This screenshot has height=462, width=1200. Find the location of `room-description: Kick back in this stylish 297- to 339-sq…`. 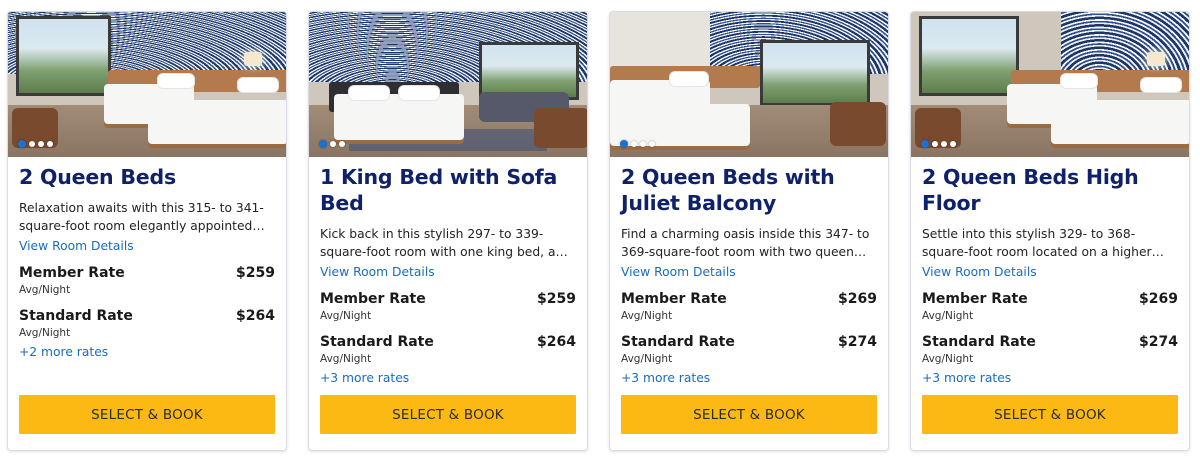

room-description: Kick back in this stylish 297- to 339-sq… is located at coordinates (438, 243).